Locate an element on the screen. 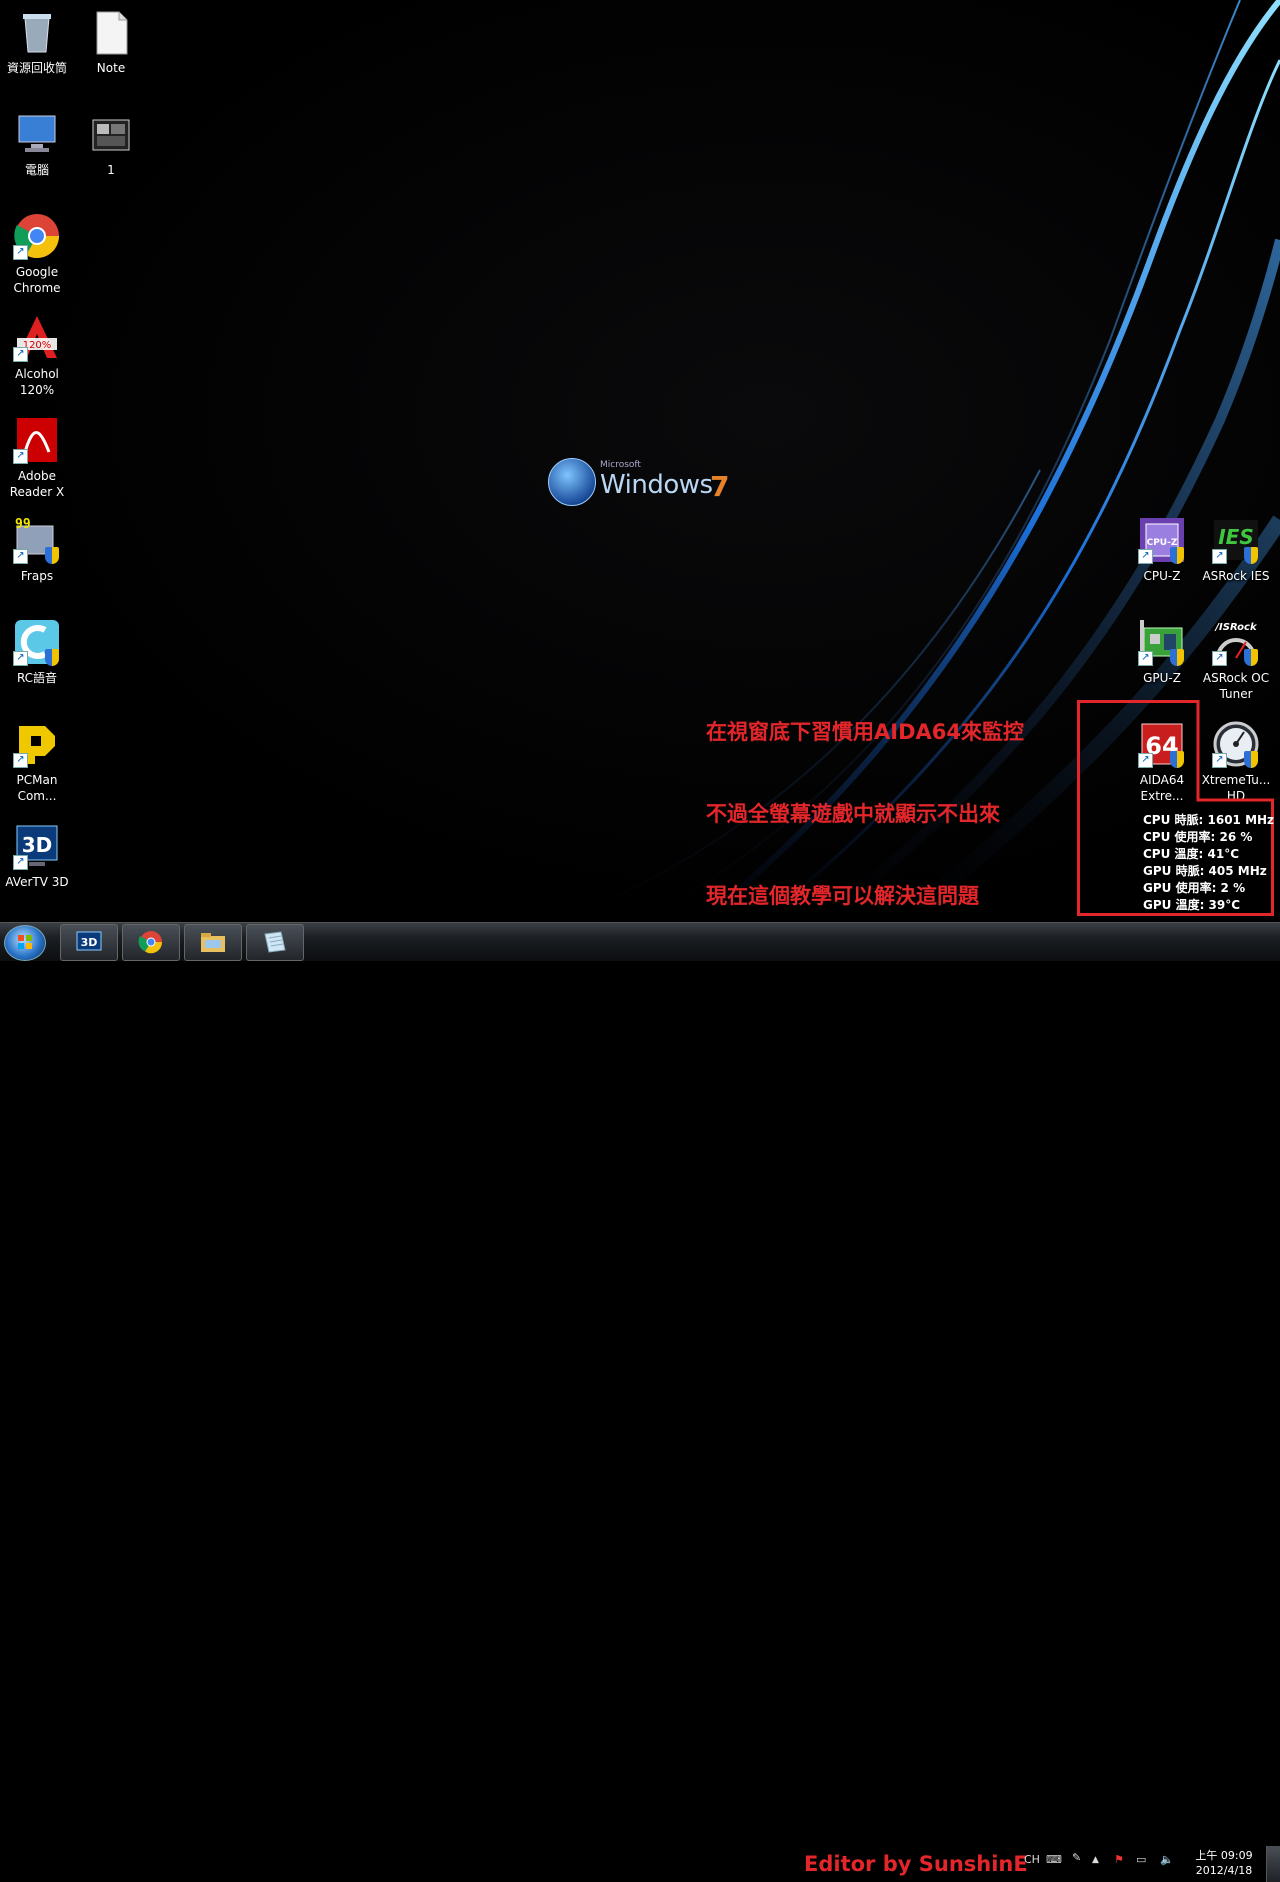  taskbar-explorer-button is located at coordinates (213, 942).